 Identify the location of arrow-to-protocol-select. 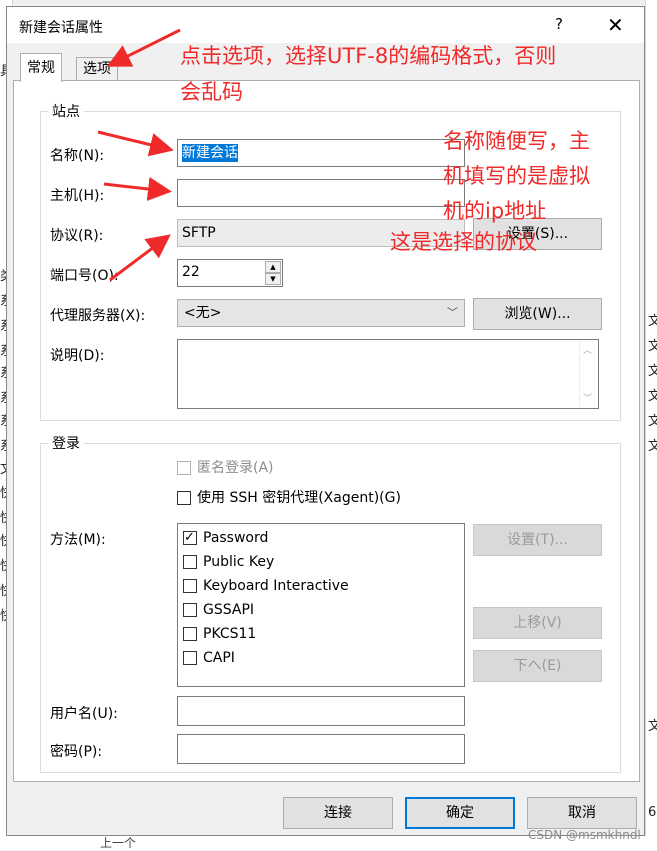
(140, 258).